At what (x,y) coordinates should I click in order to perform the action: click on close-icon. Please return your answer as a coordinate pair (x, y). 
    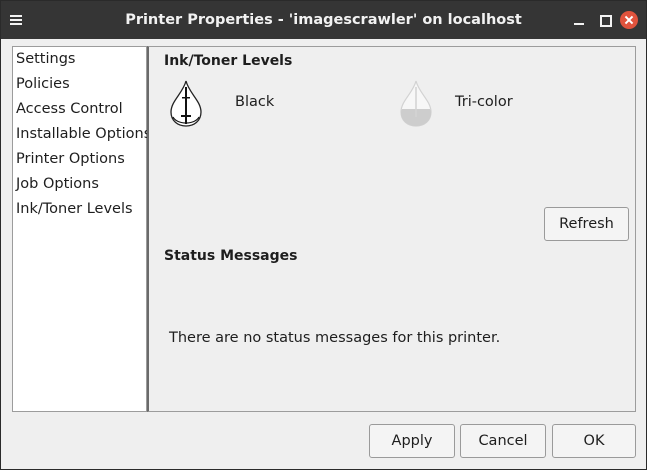
    Looking at the image, I should click on (629, 20).